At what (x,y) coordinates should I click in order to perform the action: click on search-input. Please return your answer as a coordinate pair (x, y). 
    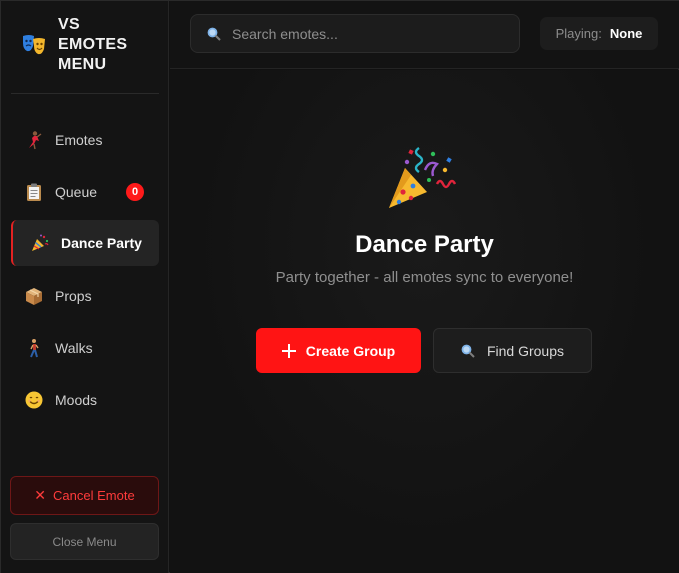
    Looking at the image, I should click on (372, 33).